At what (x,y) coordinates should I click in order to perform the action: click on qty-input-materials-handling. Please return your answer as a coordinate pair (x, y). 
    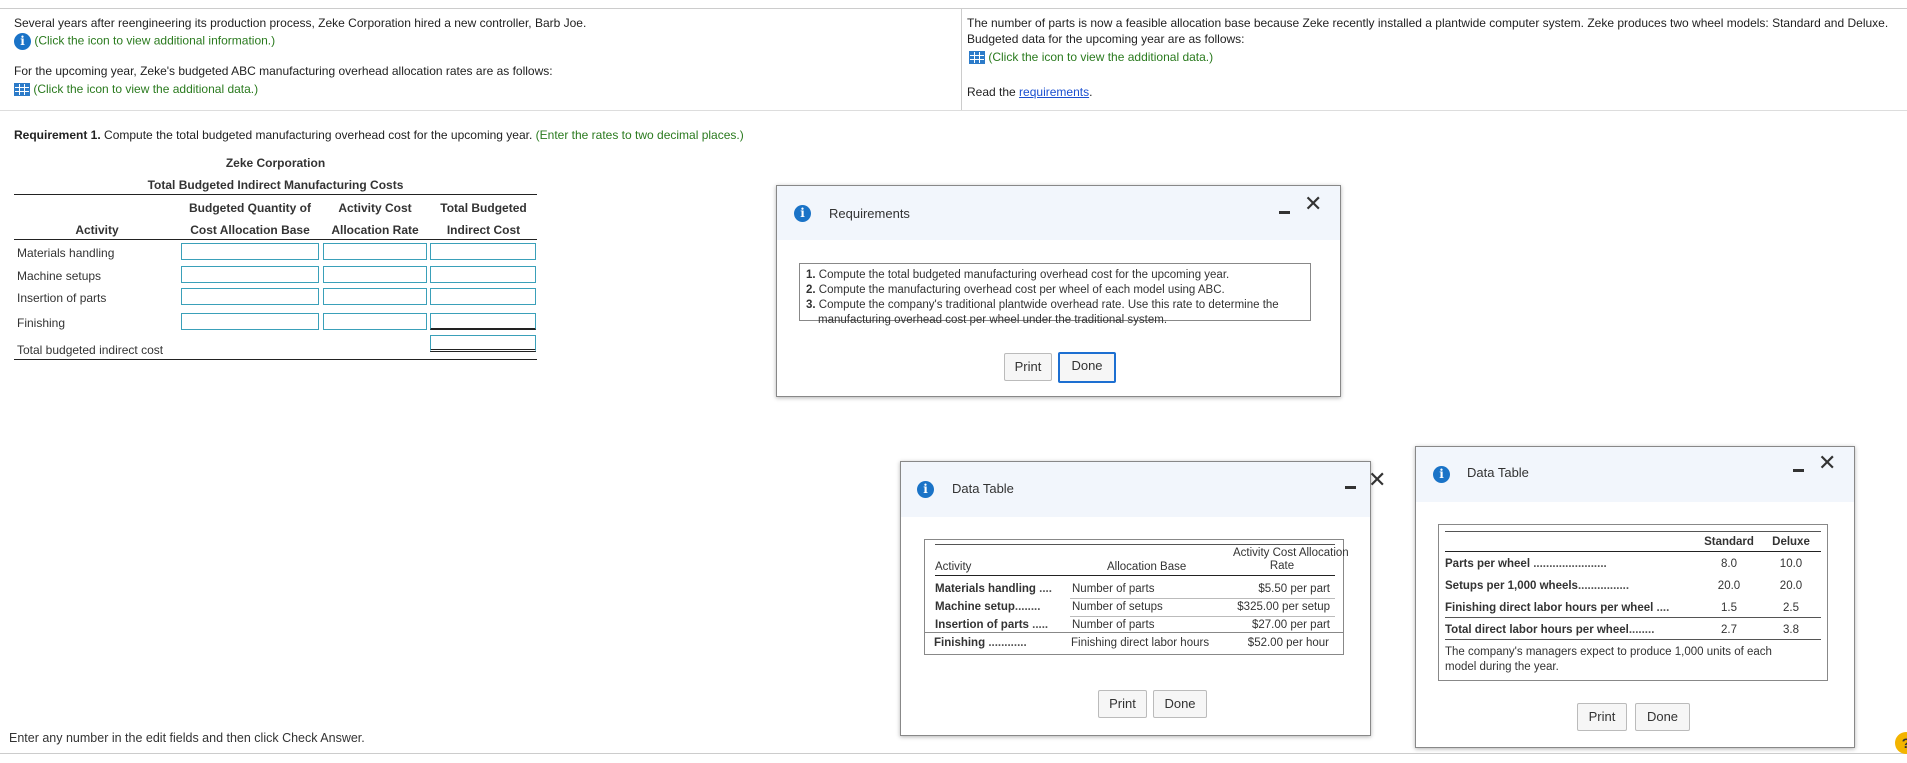
    Looking at the image, I should click on (250, 251).